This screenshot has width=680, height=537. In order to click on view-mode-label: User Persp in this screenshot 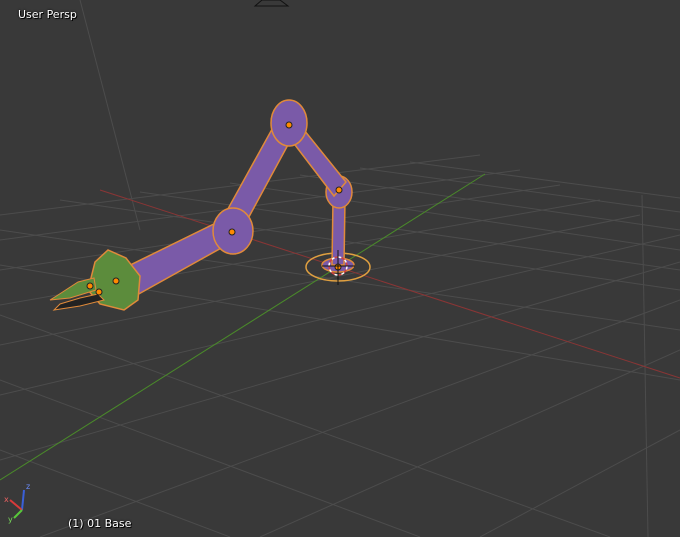, I will do `click(47, 14)`.